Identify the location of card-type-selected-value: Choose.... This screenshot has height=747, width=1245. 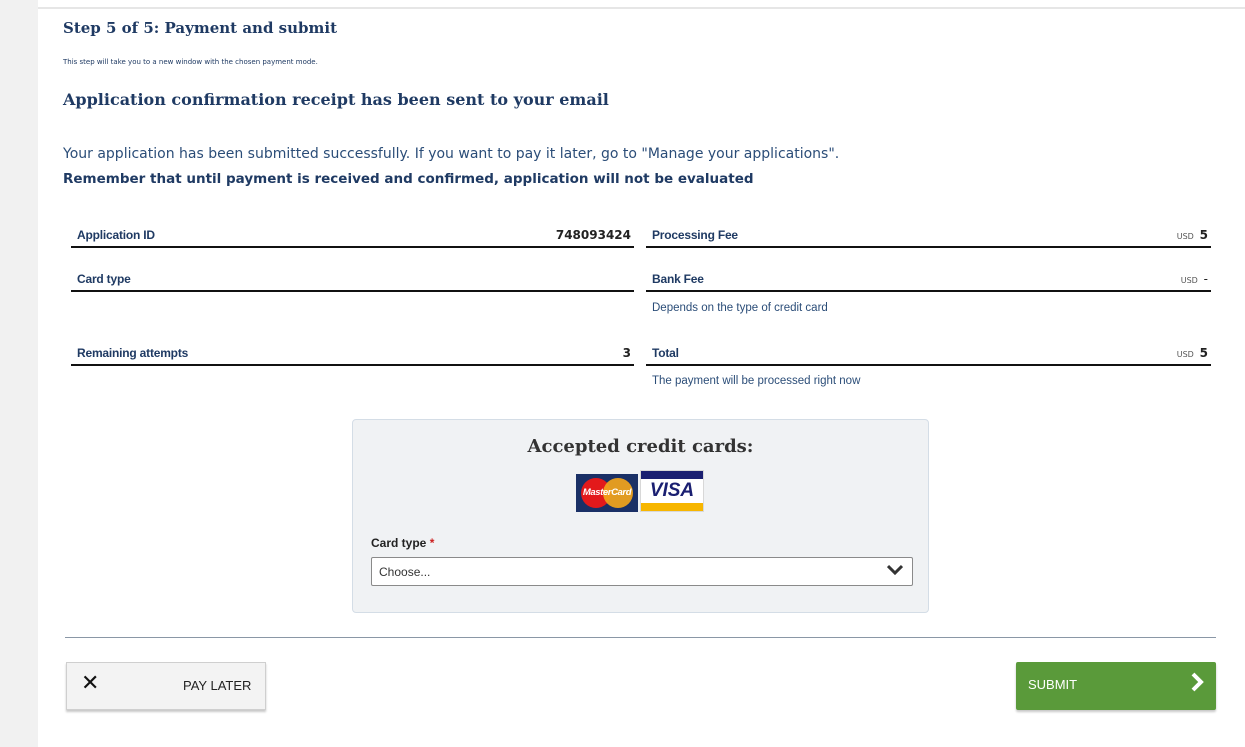
(405, 572).